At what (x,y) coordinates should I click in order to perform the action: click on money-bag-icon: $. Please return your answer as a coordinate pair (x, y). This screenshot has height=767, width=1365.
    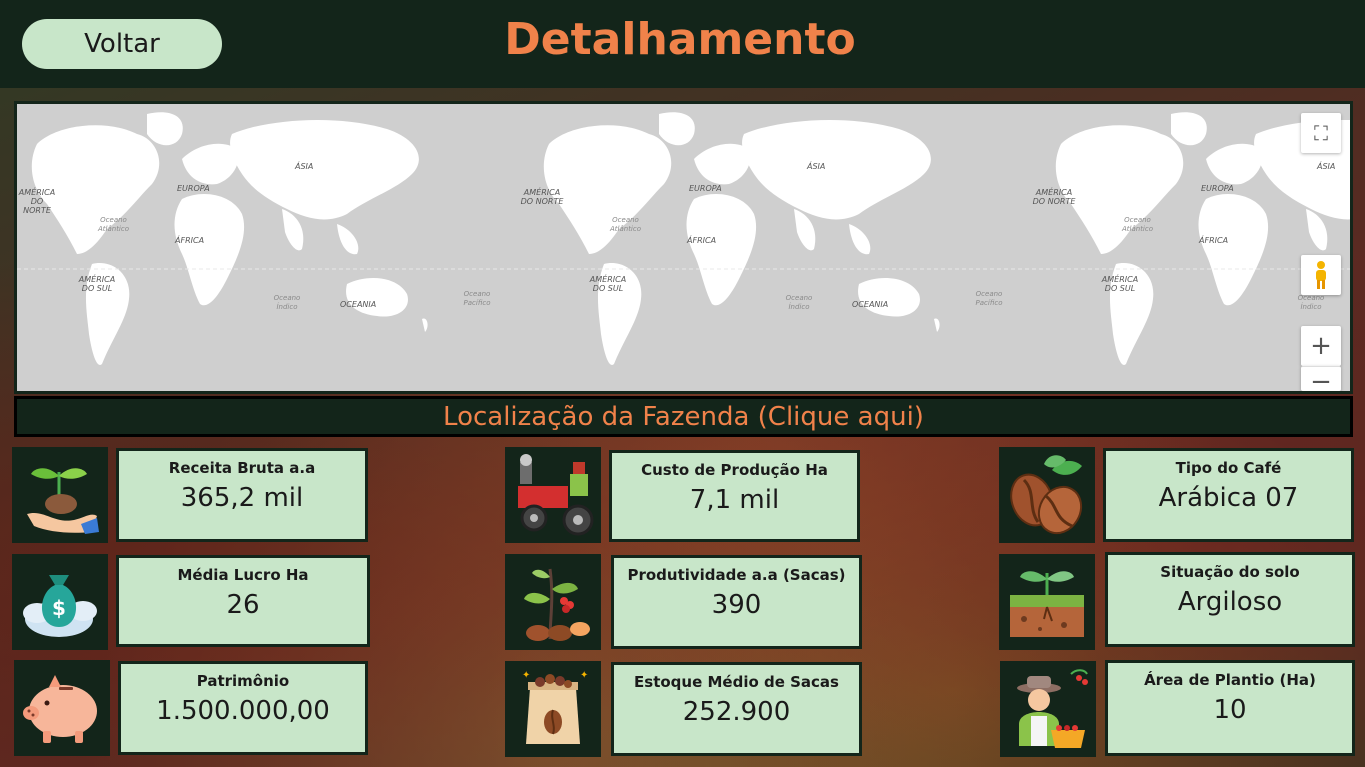
    Looking at the image, I should click on (60, 606).